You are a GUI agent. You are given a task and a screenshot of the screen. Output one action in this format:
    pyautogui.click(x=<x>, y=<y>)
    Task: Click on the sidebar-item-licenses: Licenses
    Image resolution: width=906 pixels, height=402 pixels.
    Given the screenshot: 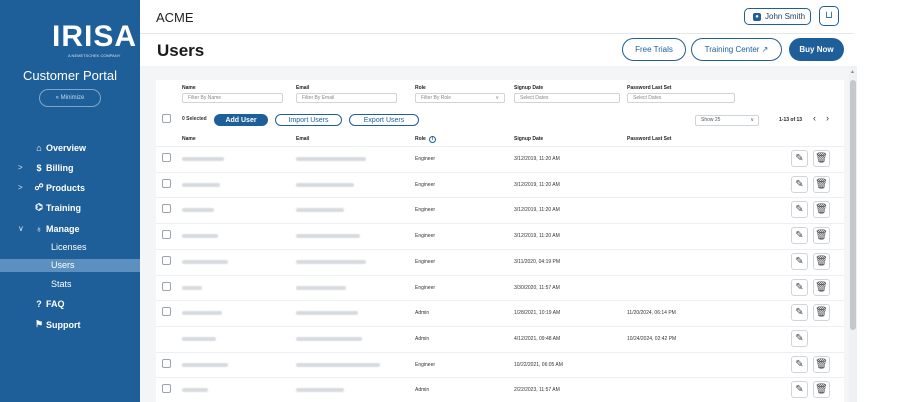 What is the action you would take?
    pyautogui.click(x=70, y=247)
    